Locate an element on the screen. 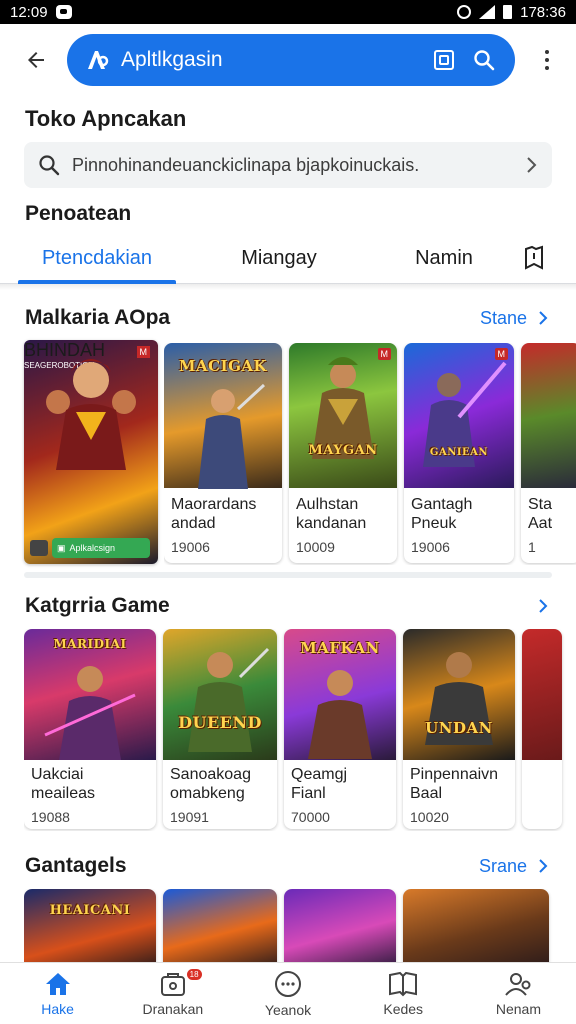 This screenshot has height=1024, width=576. nav-item-books: Kedes is located at coordinates (403, 993).